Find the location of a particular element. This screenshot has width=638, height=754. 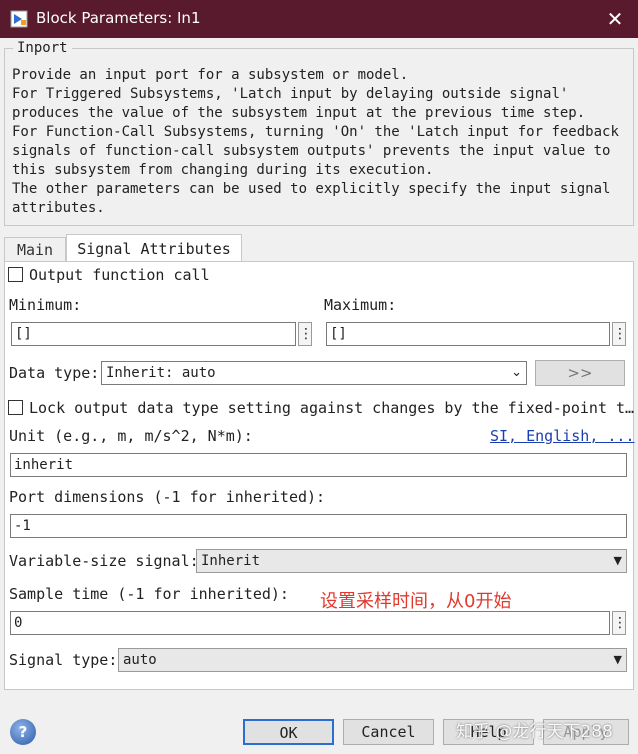

variable-size-value: Inherit is located at coordinates (231, 561).